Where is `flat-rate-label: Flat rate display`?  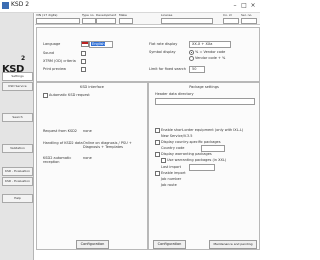 flat-rate-label: Flat rate display is located at coordinates (163, 44).